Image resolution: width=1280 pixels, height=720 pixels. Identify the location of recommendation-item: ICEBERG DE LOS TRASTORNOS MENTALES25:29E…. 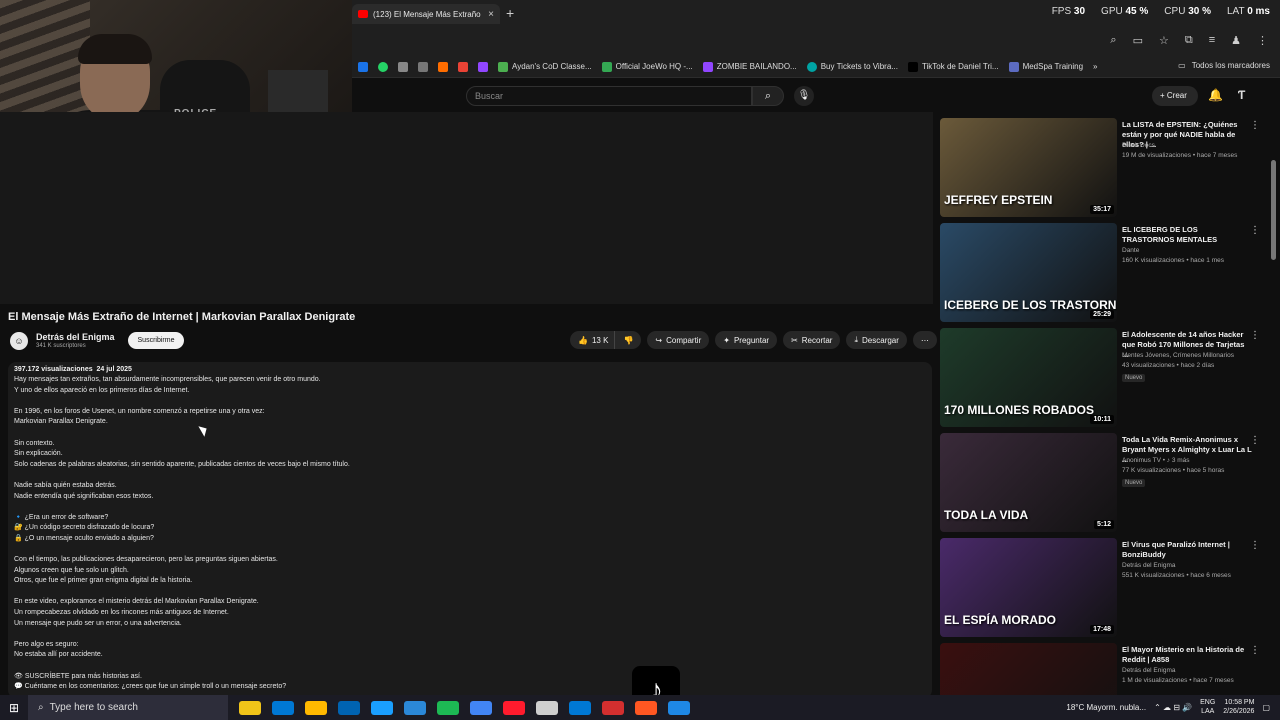
(1105, 273).